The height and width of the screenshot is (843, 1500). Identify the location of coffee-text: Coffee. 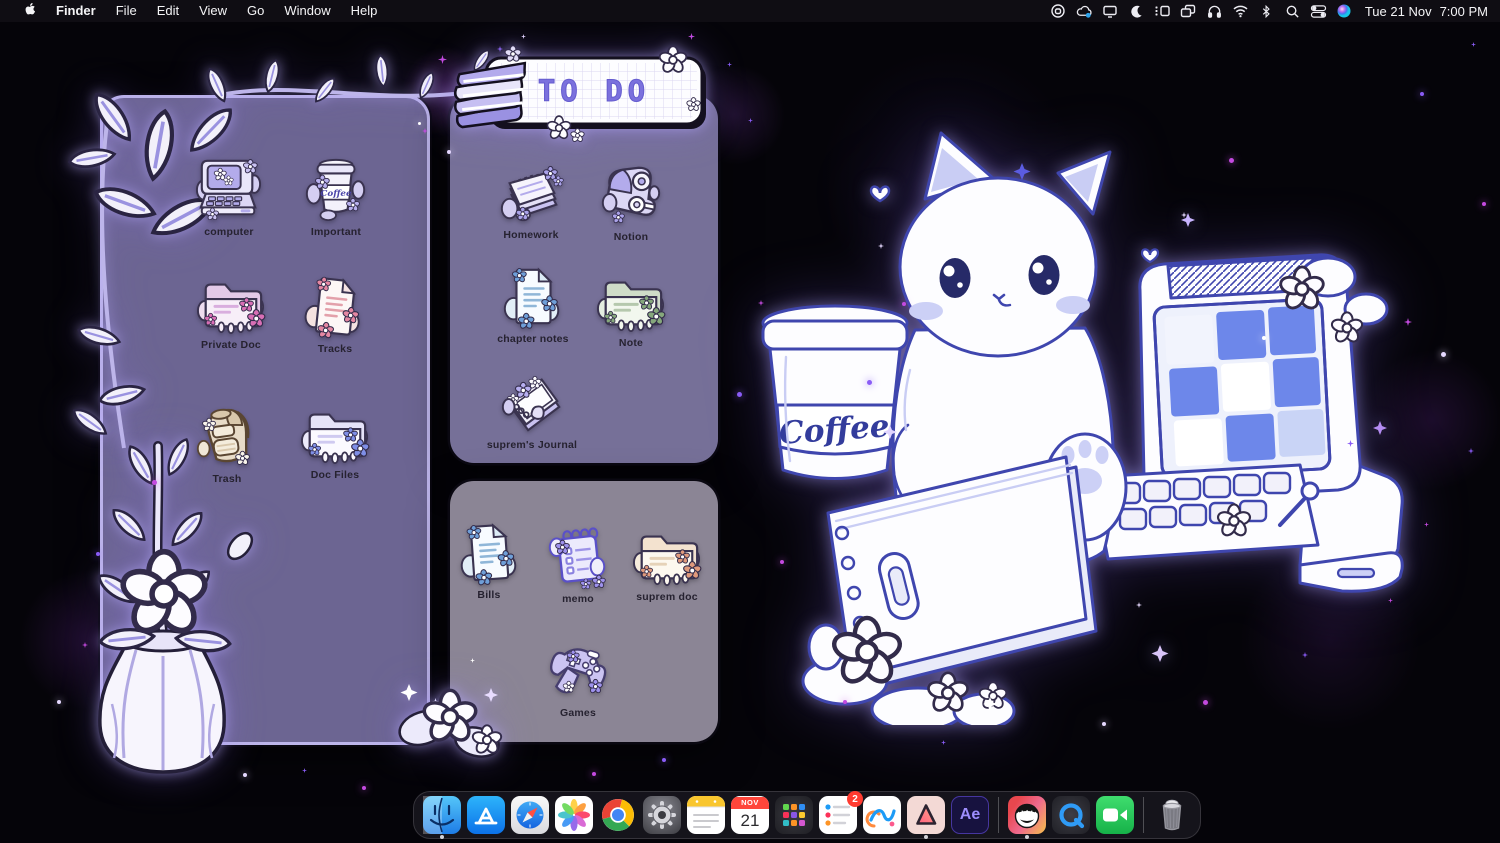
(834, 430).